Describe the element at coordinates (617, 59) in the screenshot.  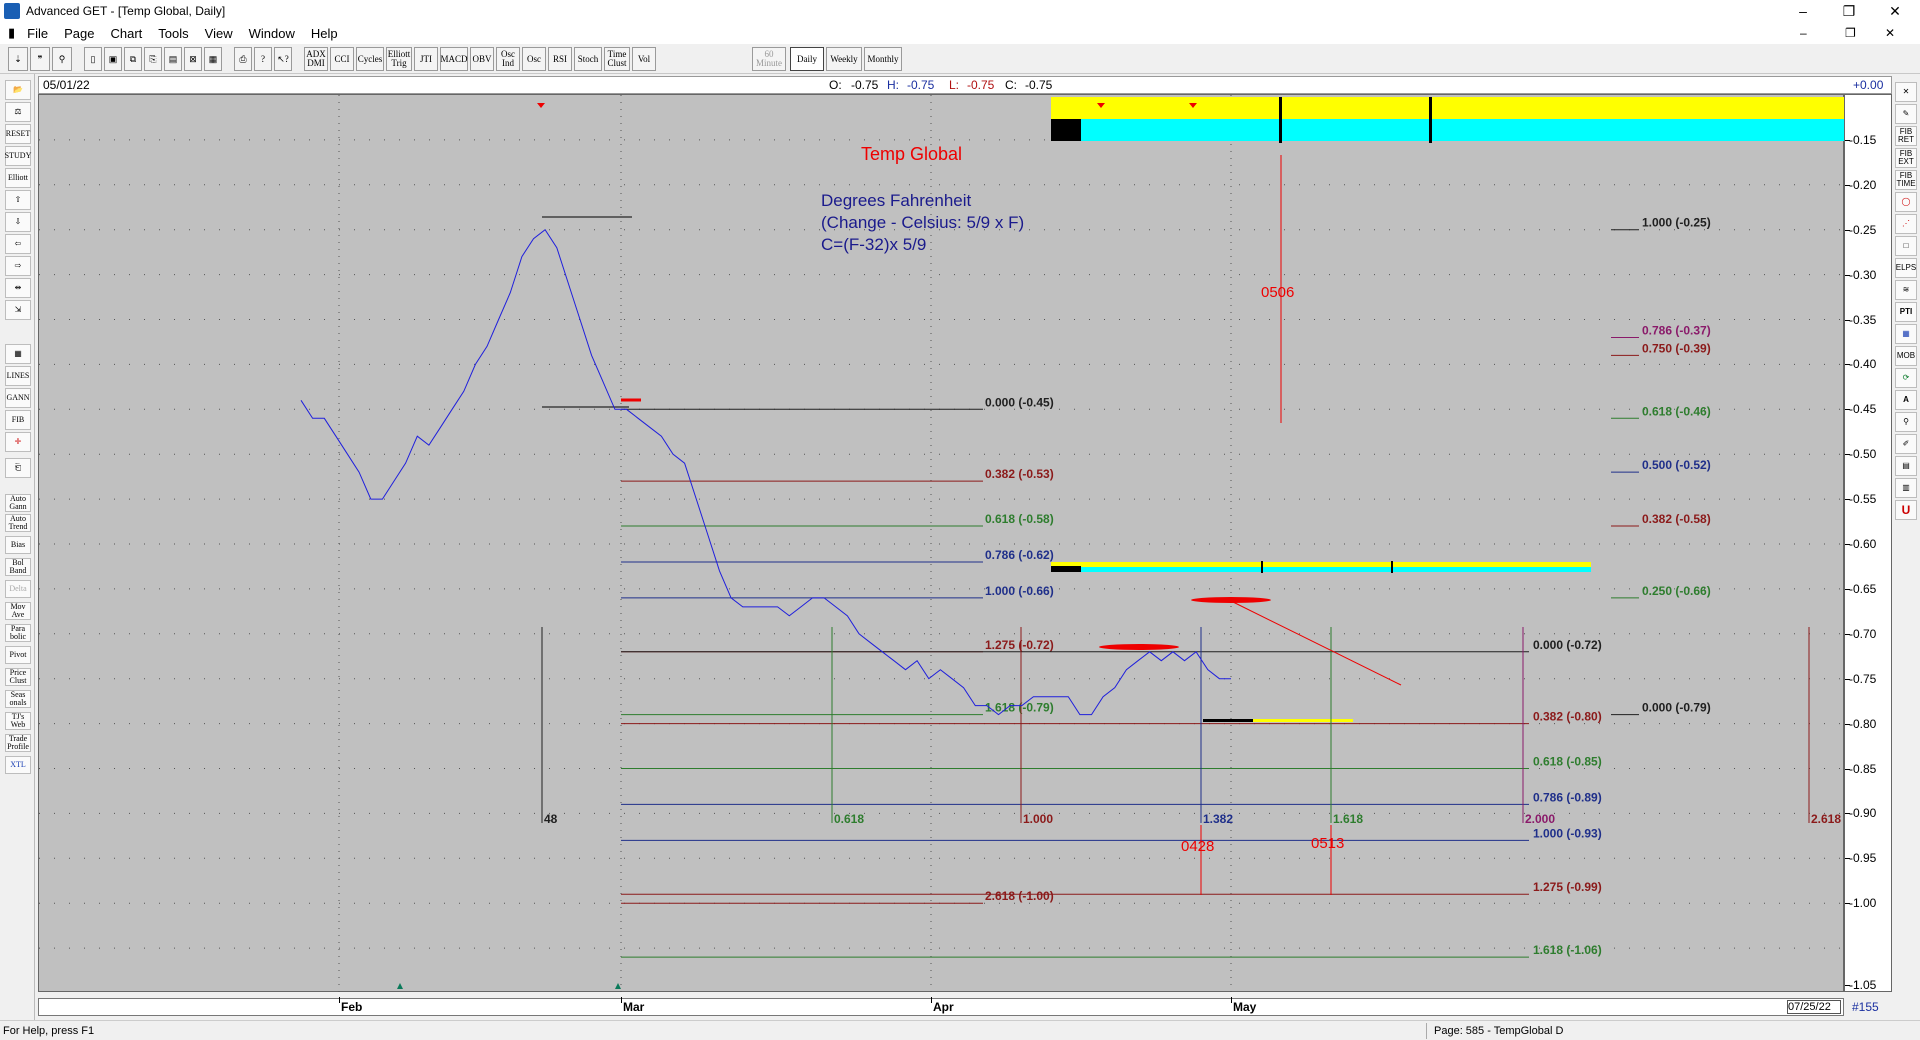
I see `study-time-clust: Time Clust` at that location.